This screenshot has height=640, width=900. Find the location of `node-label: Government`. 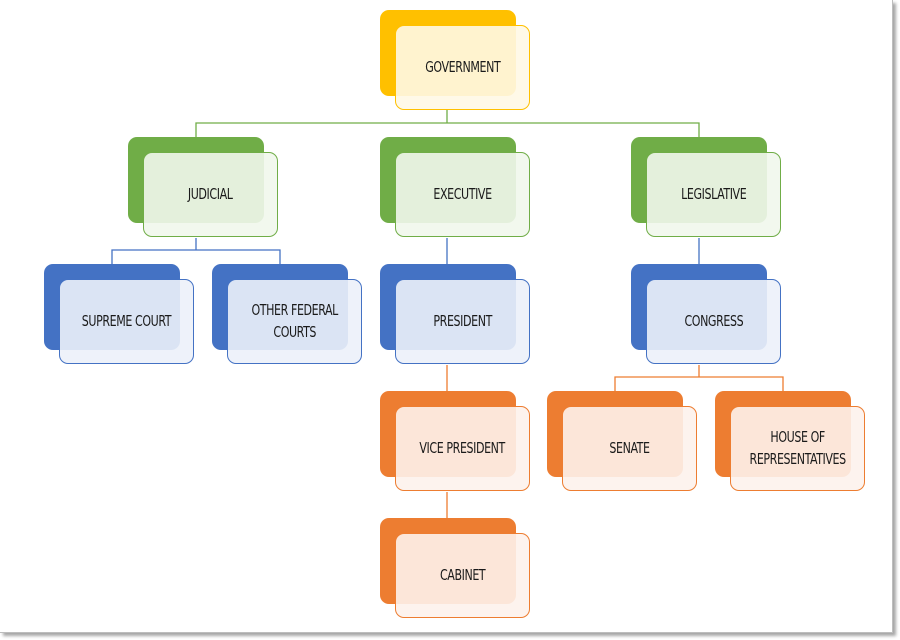

node-label: Government is located at coordinates (462, 66).